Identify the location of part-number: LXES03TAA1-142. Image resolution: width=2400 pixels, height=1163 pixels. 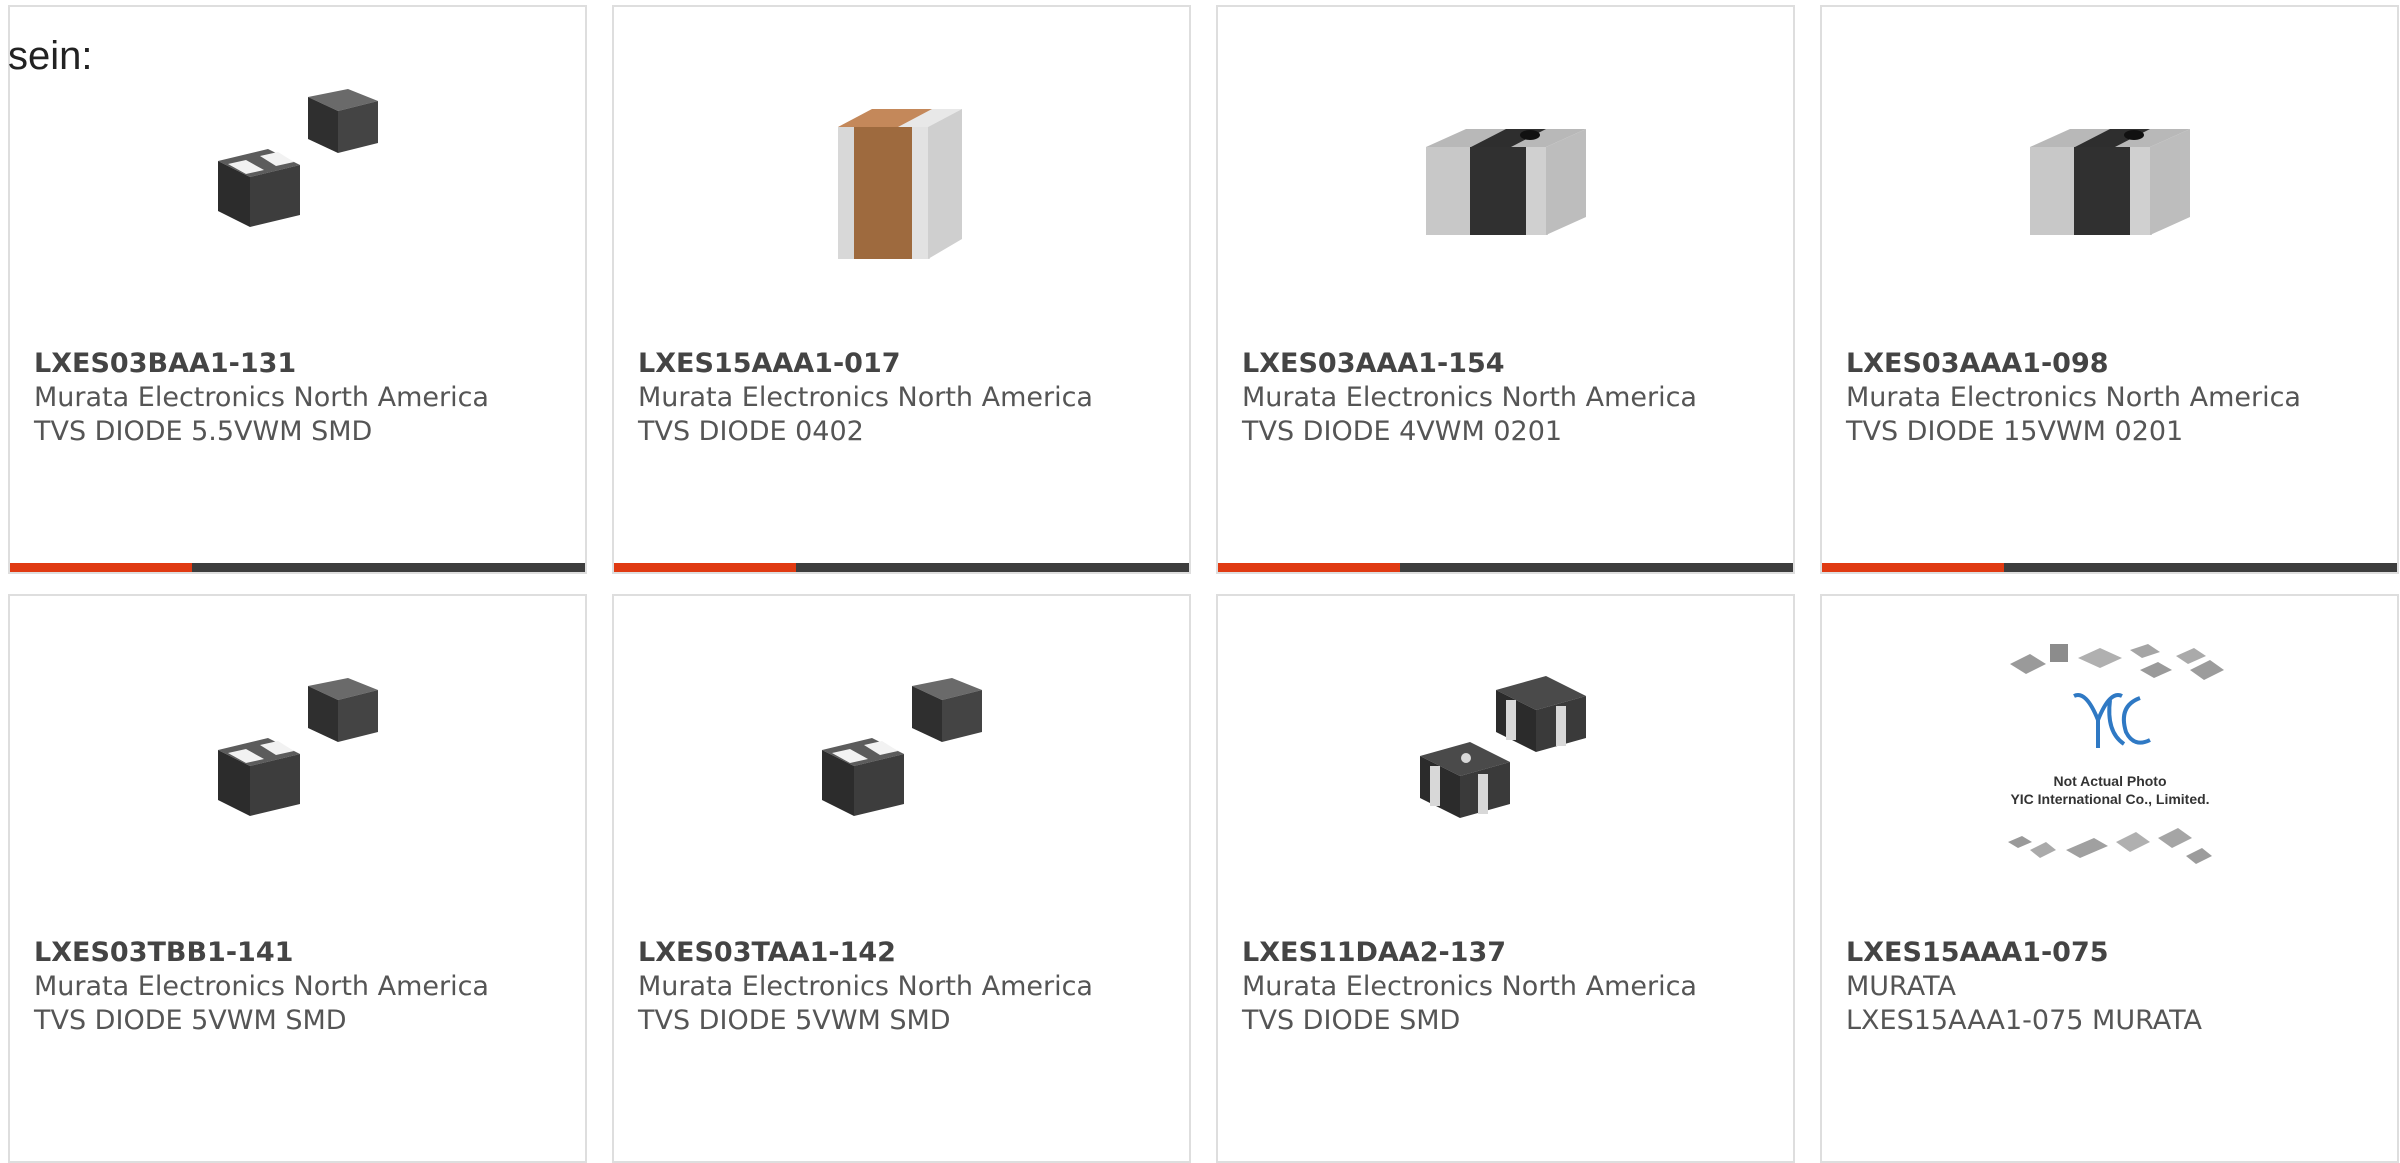
(903, 953).